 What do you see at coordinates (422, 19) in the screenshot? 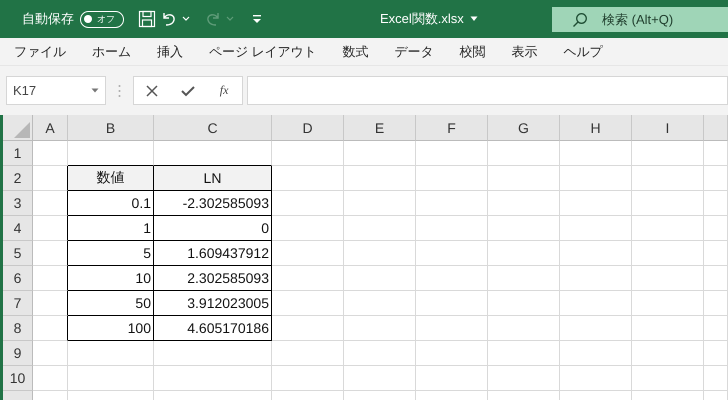
I see `document-title: Excel関数.xlsx` at bounding box center [422, 19].